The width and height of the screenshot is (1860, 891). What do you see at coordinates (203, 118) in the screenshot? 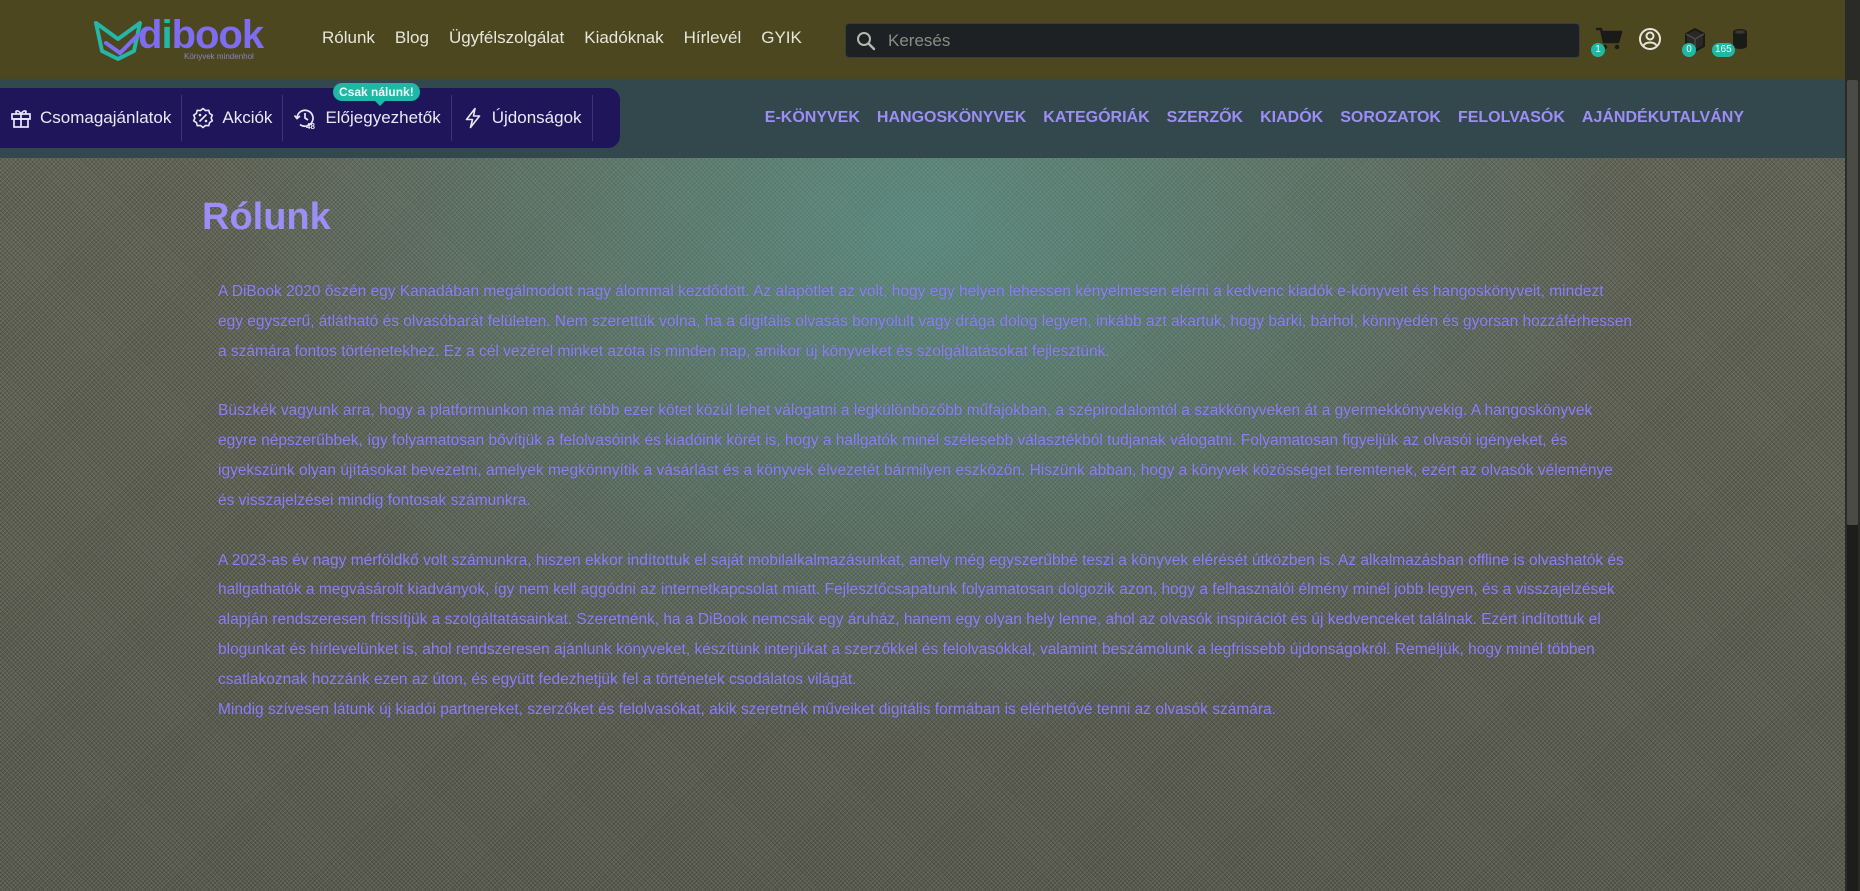
I see `discount-icon` at bounding box center [203, 118].